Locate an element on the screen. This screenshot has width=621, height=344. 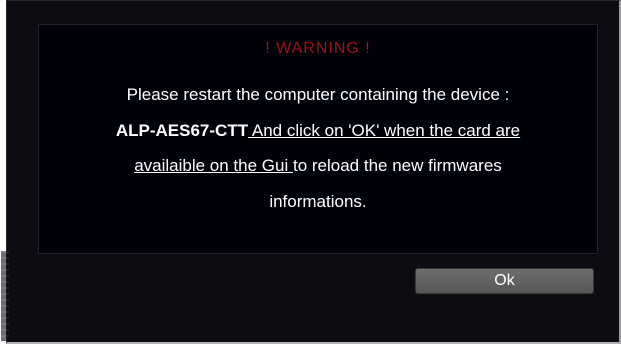
message-reload-text: to reload the new firmwares is located at coordinates (397, 165).